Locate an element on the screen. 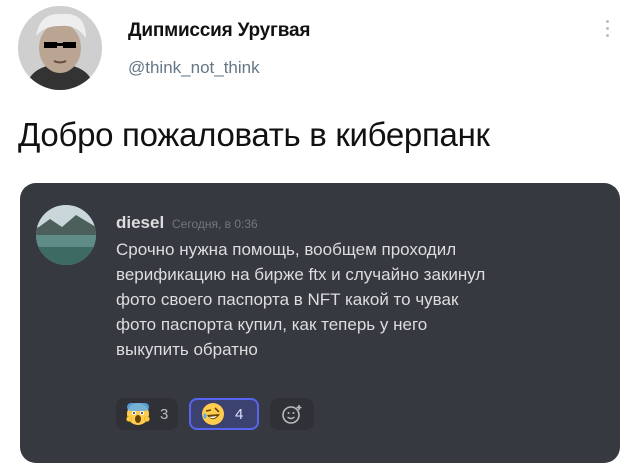  reaction-scream: 3 is located at coordinates (147, 414).